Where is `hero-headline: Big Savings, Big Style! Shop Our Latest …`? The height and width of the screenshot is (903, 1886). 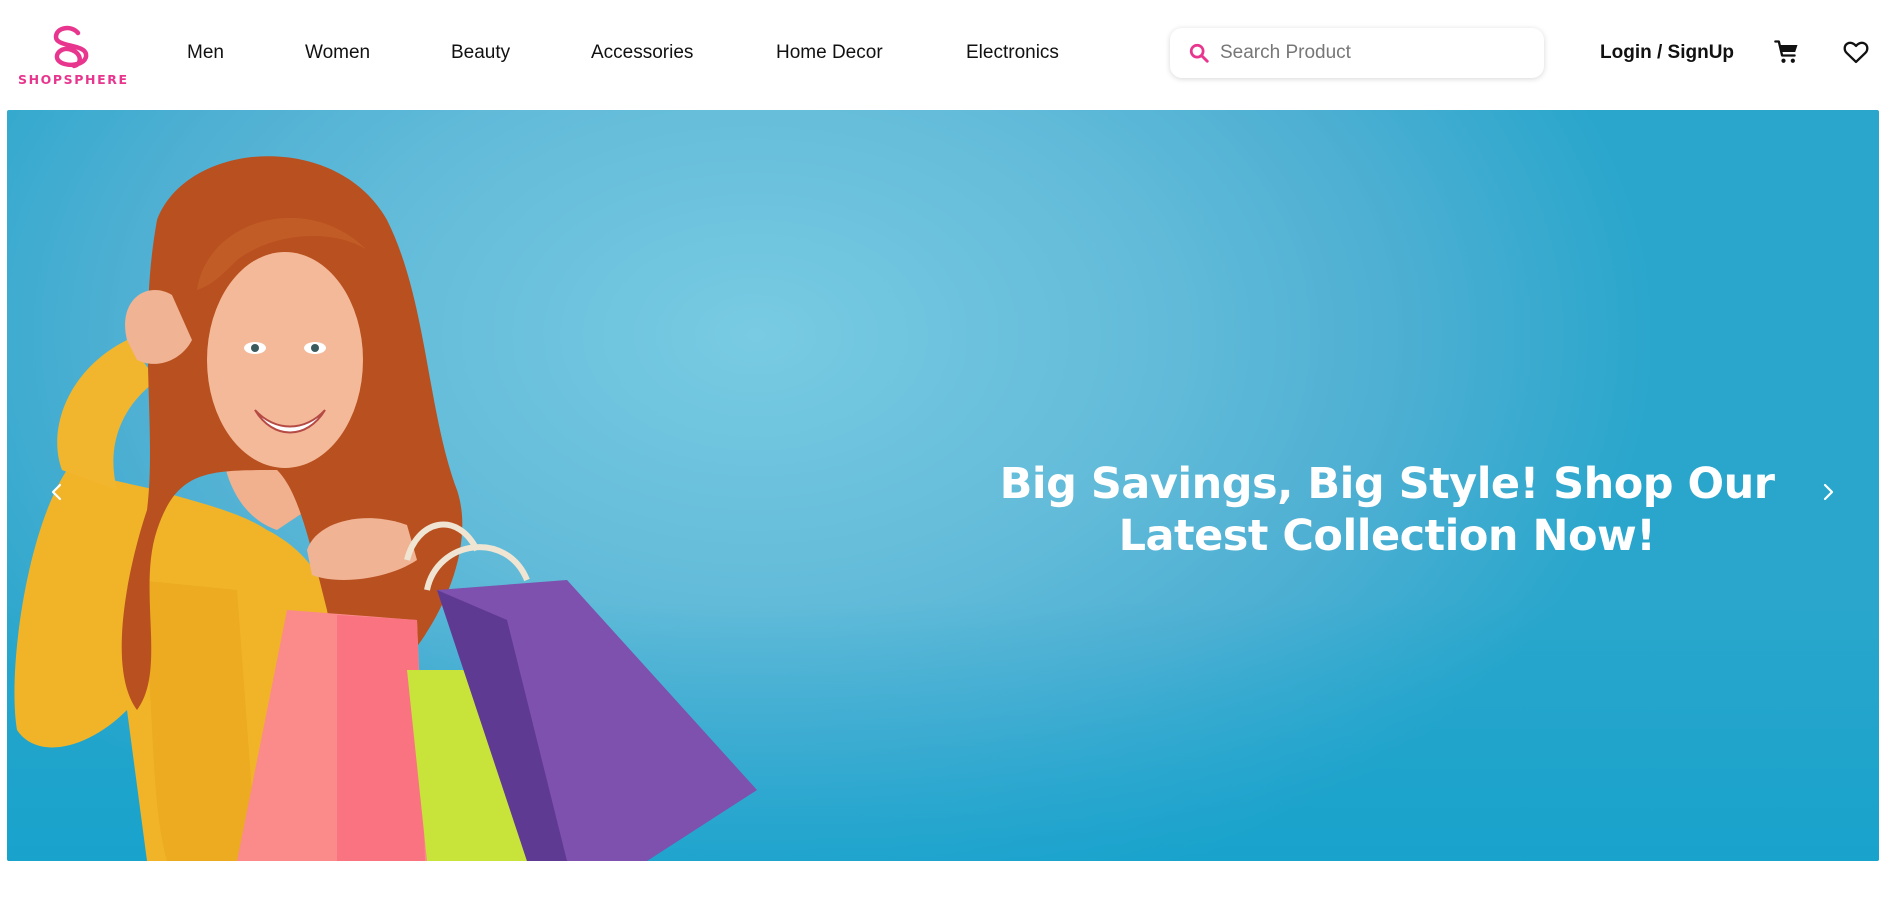 hero-headline: Big Savings, Big Style! Shop Our Latest … is located at coordinates (1387, 510).